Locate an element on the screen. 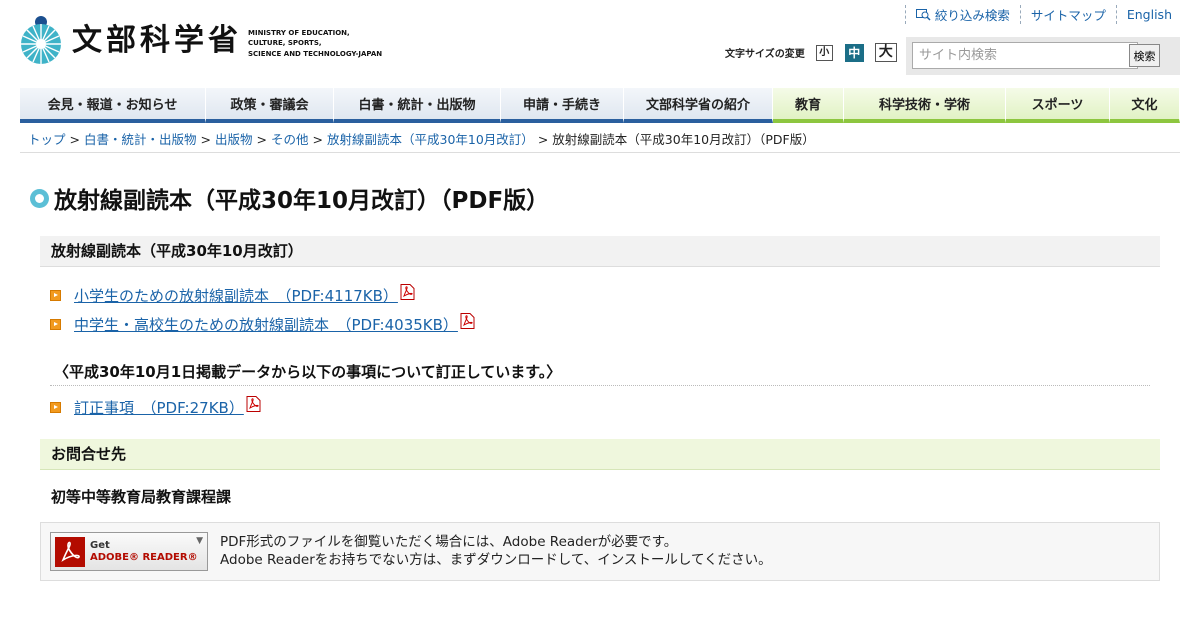 The height and width of the screenshot is (630, 1200). contact-department: 初等中等教育局教育課程課 is located at coordinates (141, 497).